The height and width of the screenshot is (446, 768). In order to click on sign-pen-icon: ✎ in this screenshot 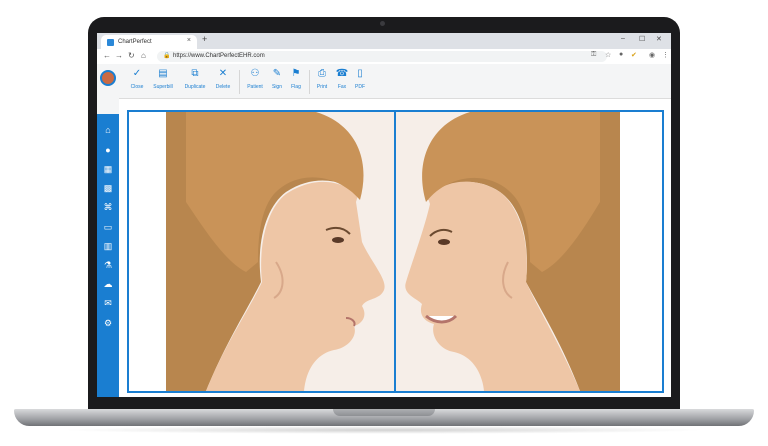, I will do `click(277, 73)`.